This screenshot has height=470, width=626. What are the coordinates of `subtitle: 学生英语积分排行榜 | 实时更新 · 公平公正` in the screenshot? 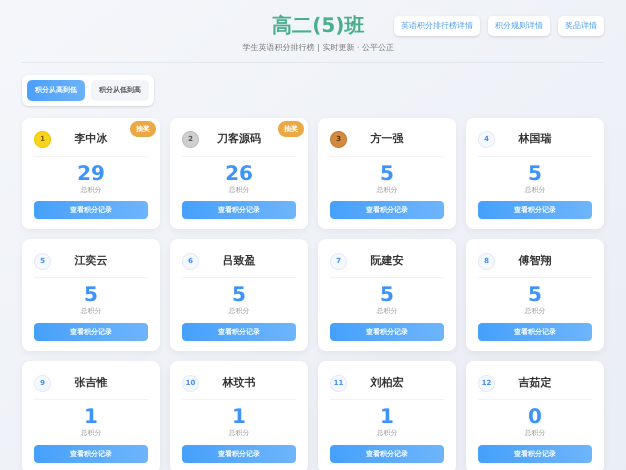 It's located at (318, 48).